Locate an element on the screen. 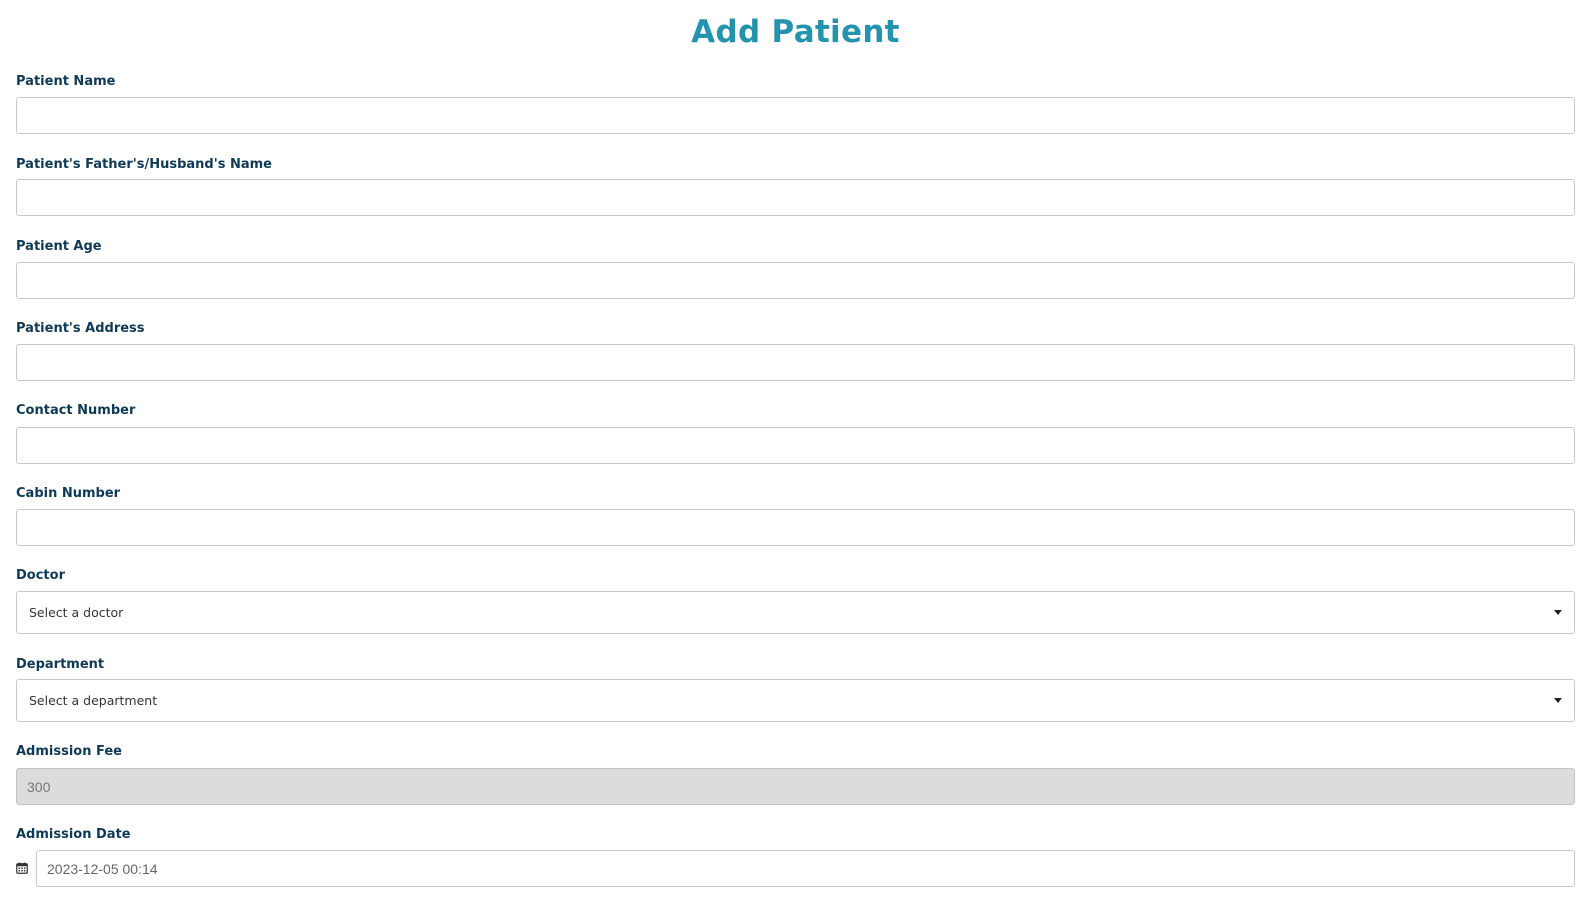 Image resolution: width=1591 pixels, height=899 pixels. admission-date-label: Admission Date is located at coordinates (73, 834).